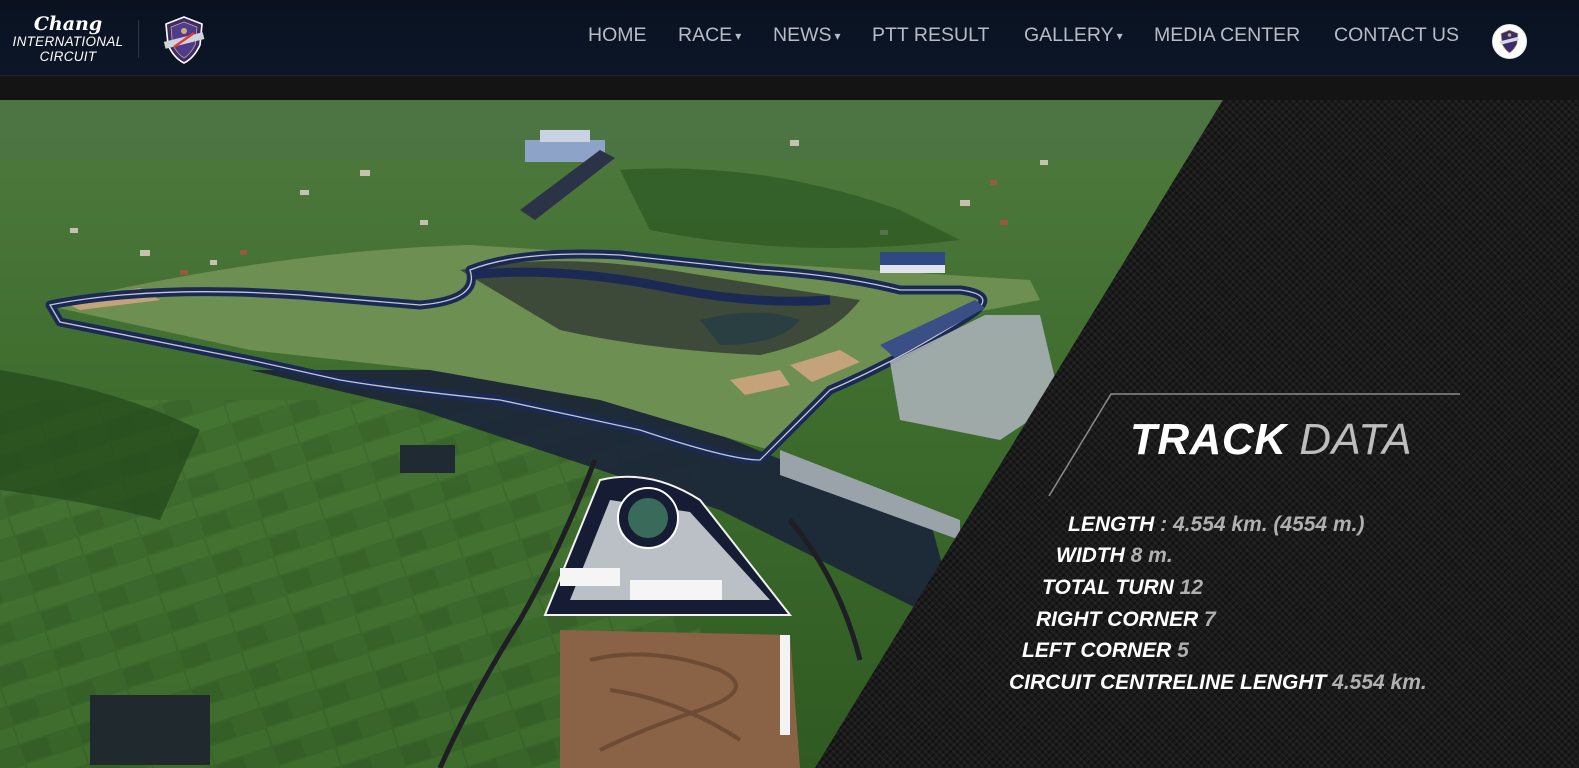 This screenshot has width=1579, height=768. Describe the element at coordinates (709, 36) in the screenshot. I see `nav-race: RACE ▾` at that location.